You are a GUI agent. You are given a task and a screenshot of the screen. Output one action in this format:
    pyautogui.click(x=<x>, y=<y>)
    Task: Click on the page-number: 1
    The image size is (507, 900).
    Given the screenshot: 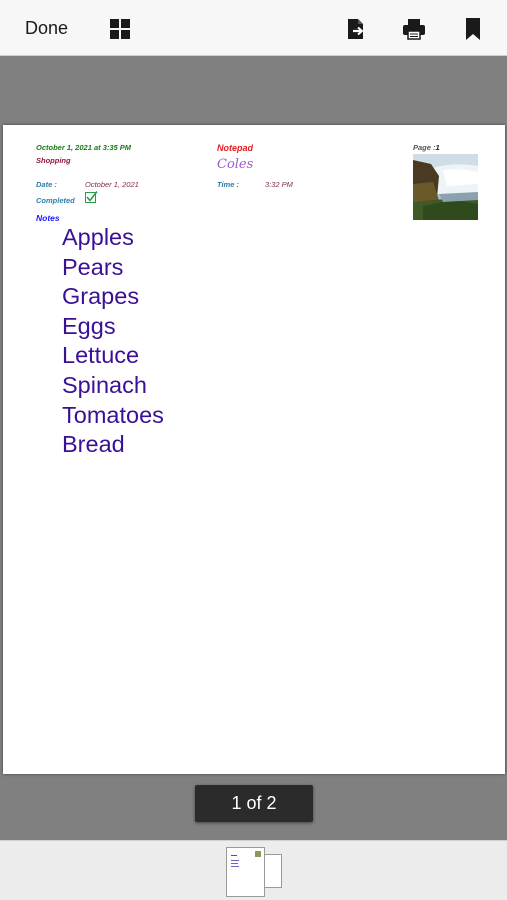 What is the action you would take?
    pyautogui.click(x=437, y=147)
    